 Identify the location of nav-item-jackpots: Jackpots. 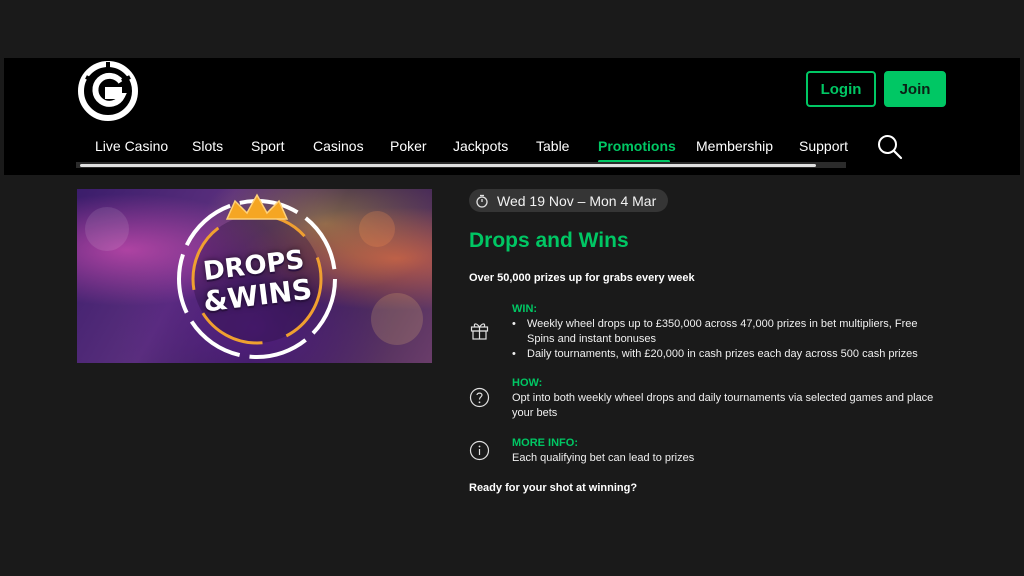
(480, 146).